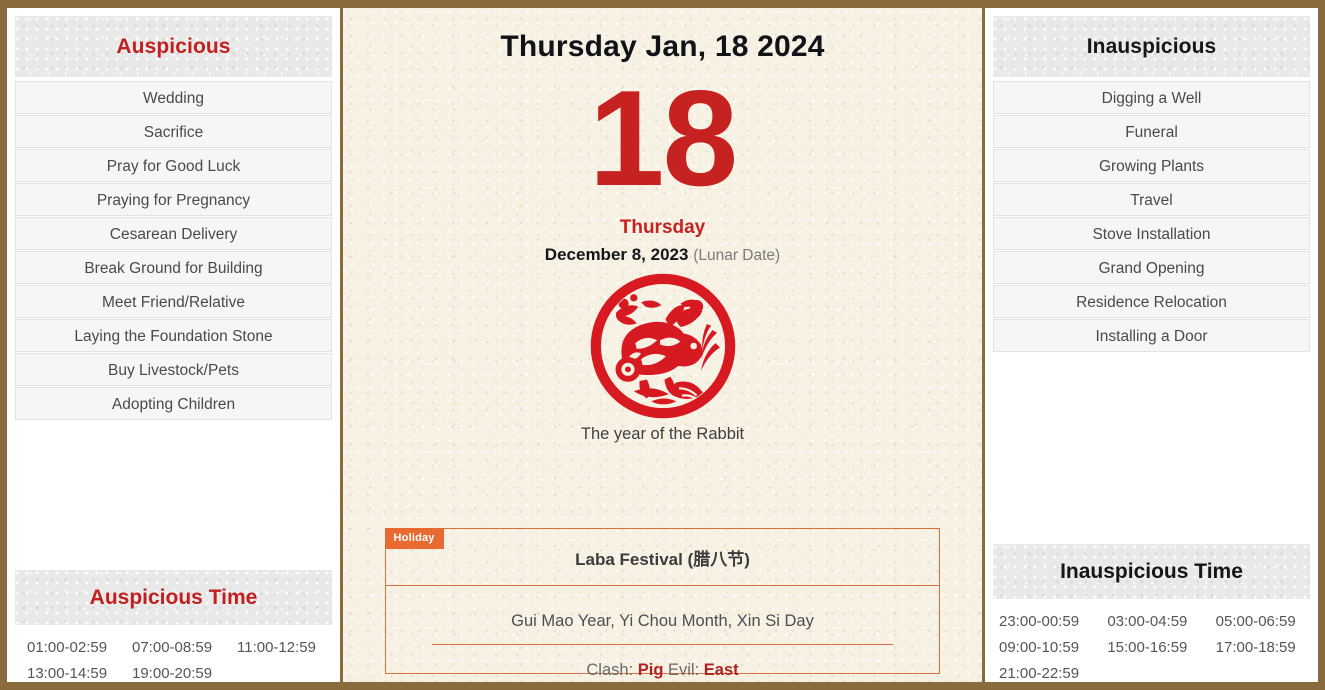 The width and height of the screenshot is (1325, 690). What do you see at coordinates (616, 255) in the screenshot?
I see `lunar-date-value: December 8, 2023` at bounding box center [616, 255].